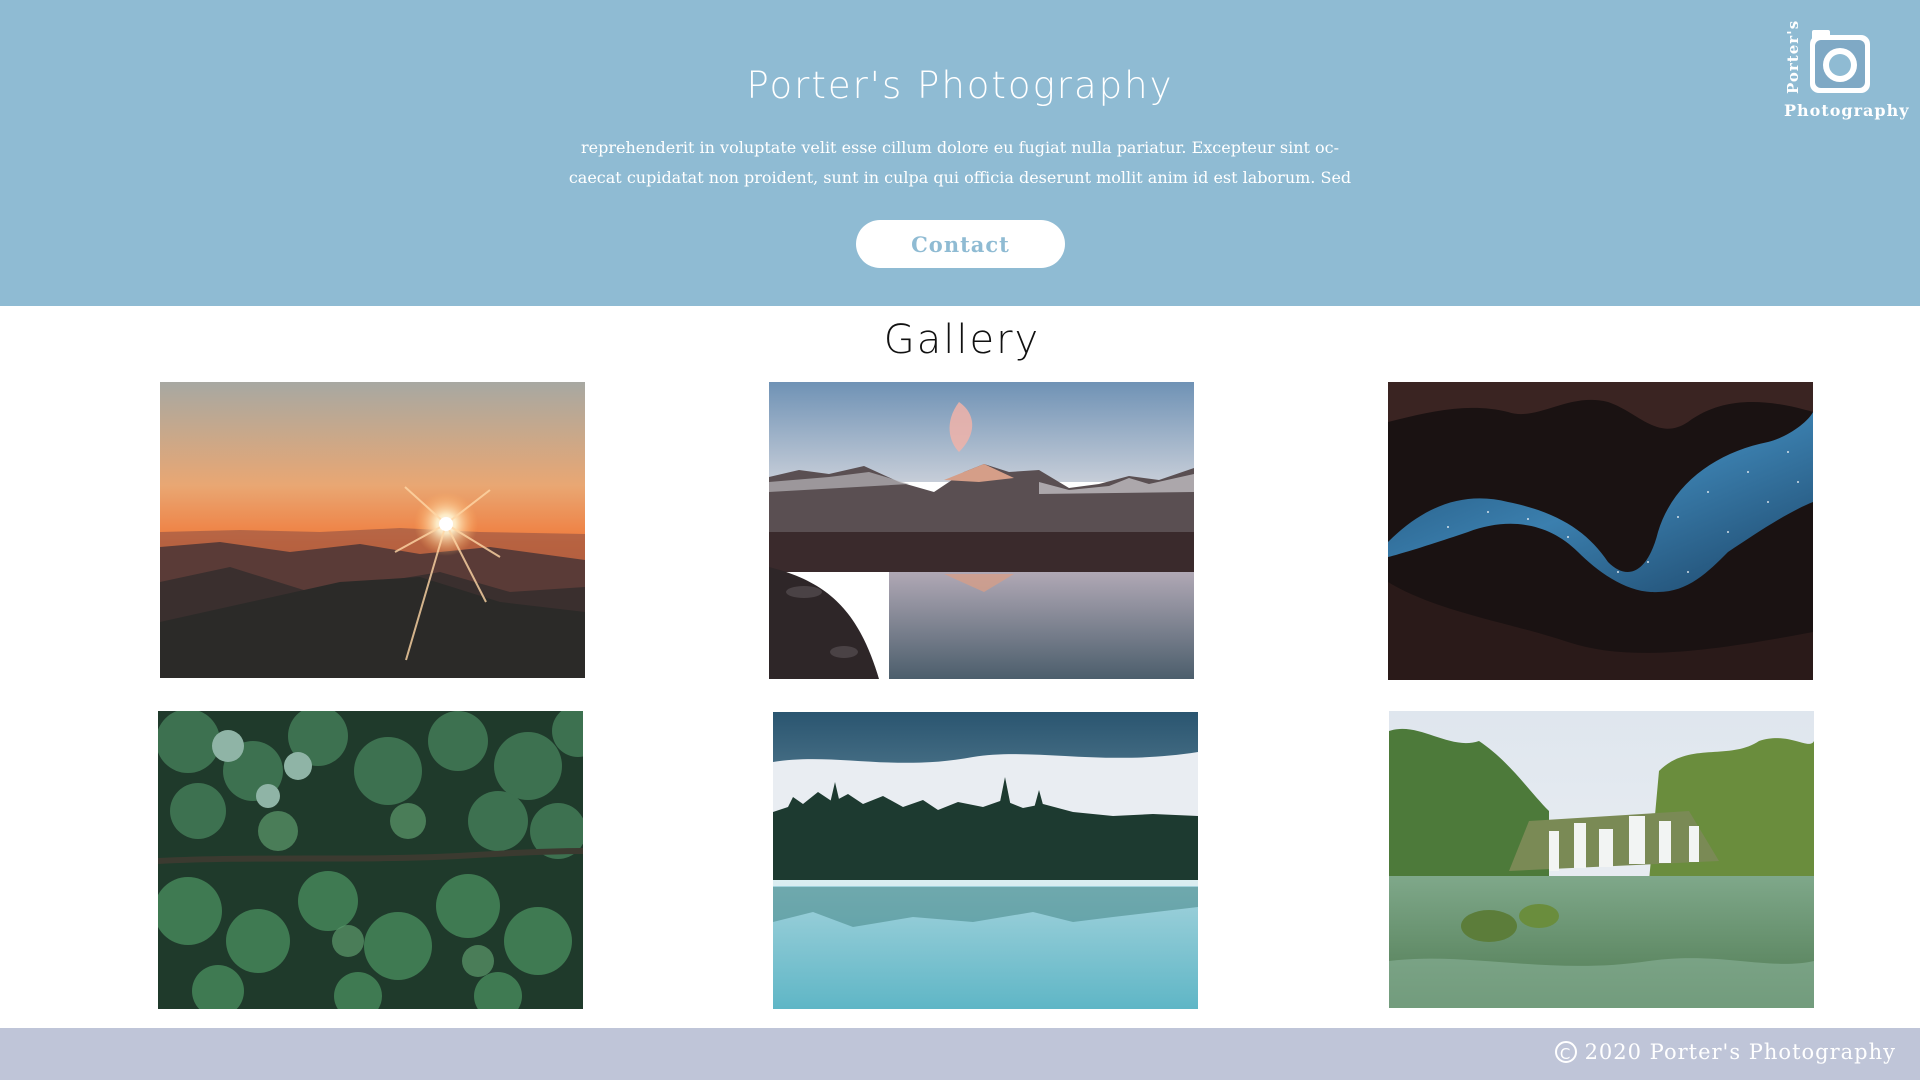 The width and height of the screenshot is (1920, 1080). Describe the element at coordinates (1601, 859) in the screenshot. I see `waterfall-lagoon-photo` at that location.